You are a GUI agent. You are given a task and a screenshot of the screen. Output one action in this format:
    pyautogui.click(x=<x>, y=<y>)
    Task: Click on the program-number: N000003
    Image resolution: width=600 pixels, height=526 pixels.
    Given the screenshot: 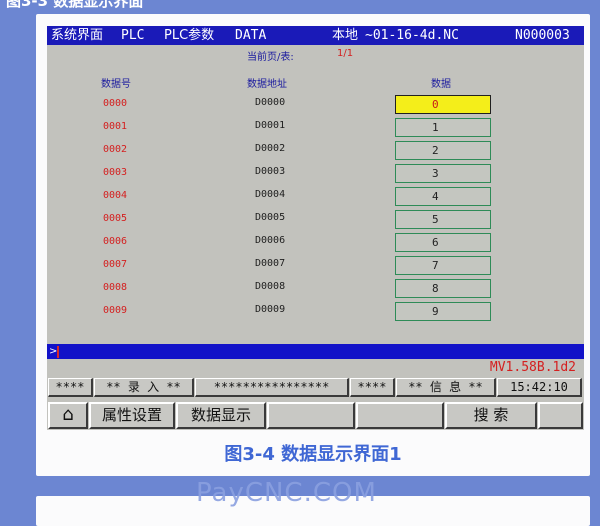 What is the action you would take?
    pyautogui.click(x=542, y=35)
    